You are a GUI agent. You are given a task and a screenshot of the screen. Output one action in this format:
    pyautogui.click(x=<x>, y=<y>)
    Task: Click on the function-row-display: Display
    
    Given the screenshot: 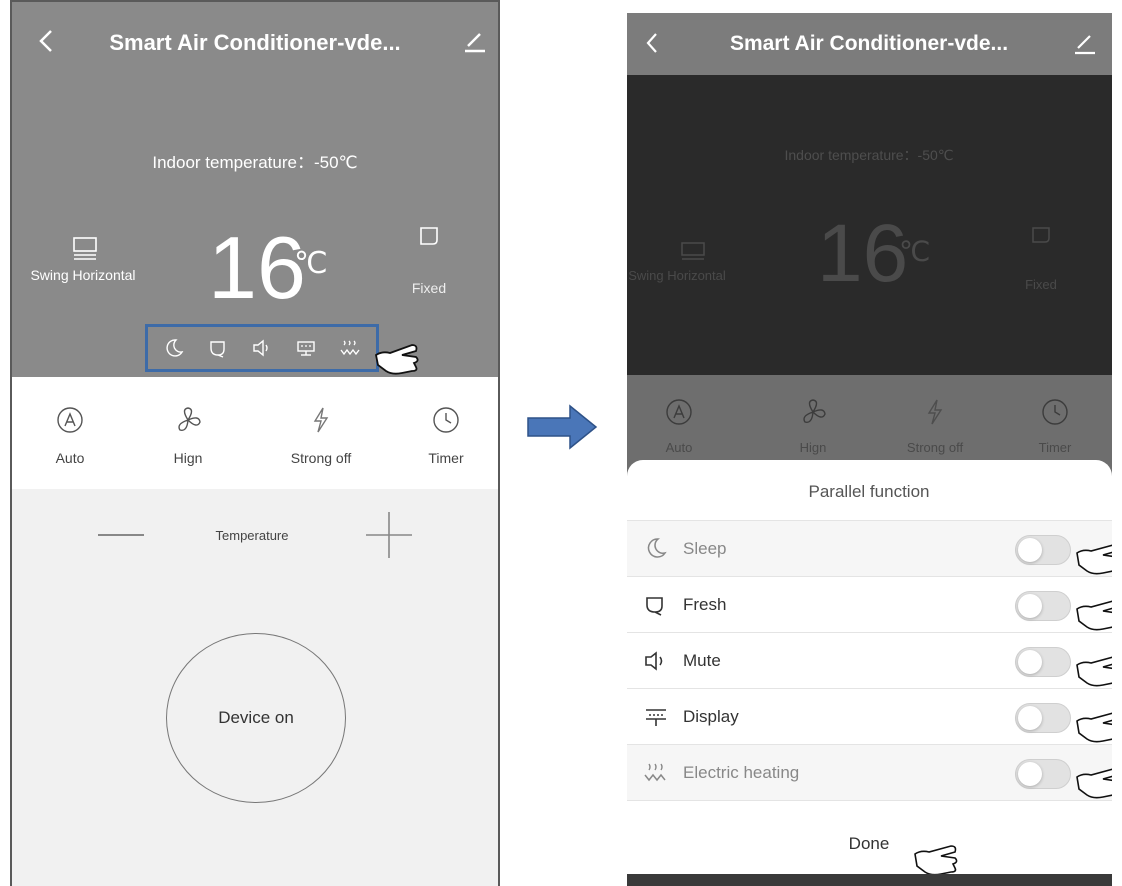 What is the action you would take?
    pyautogui.click(x=869, y=716)
    